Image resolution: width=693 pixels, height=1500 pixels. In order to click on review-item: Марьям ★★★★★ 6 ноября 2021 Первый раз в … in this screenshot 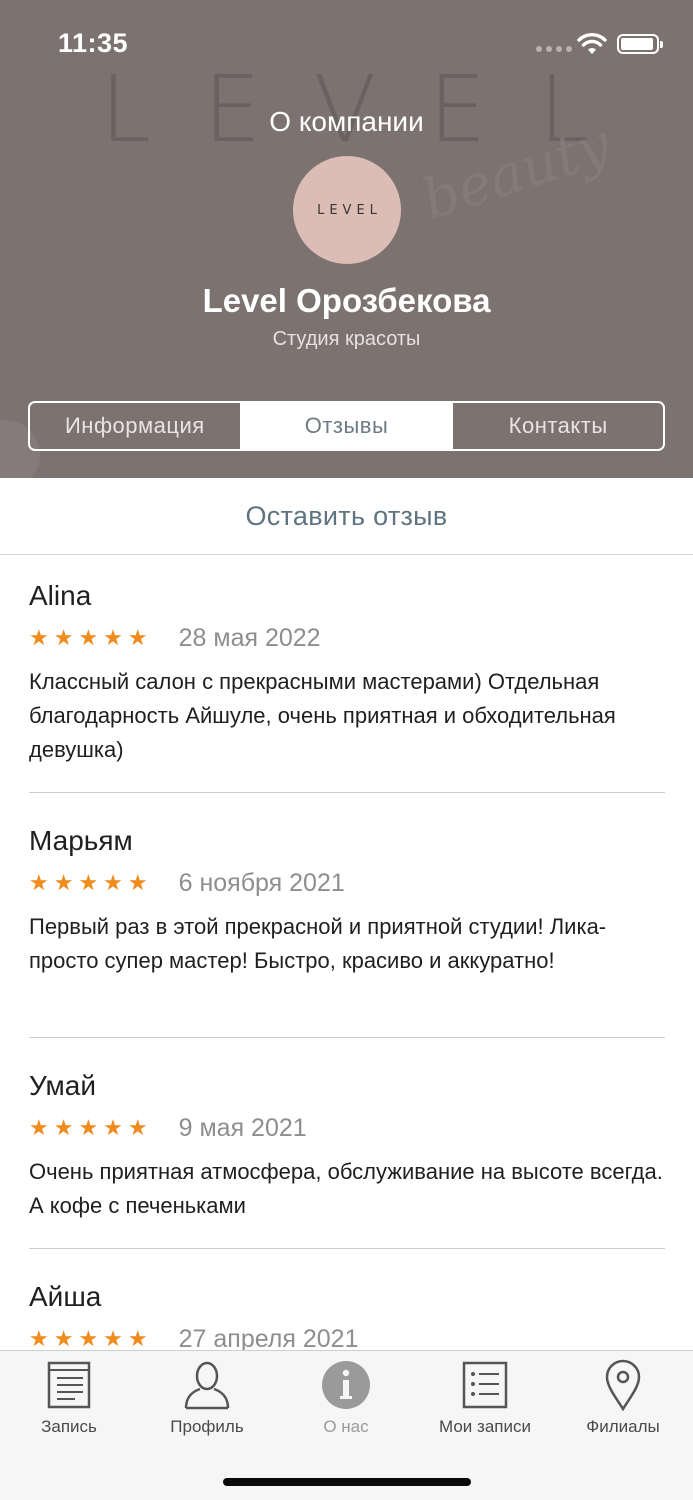, I will do `click(347, 901)`.